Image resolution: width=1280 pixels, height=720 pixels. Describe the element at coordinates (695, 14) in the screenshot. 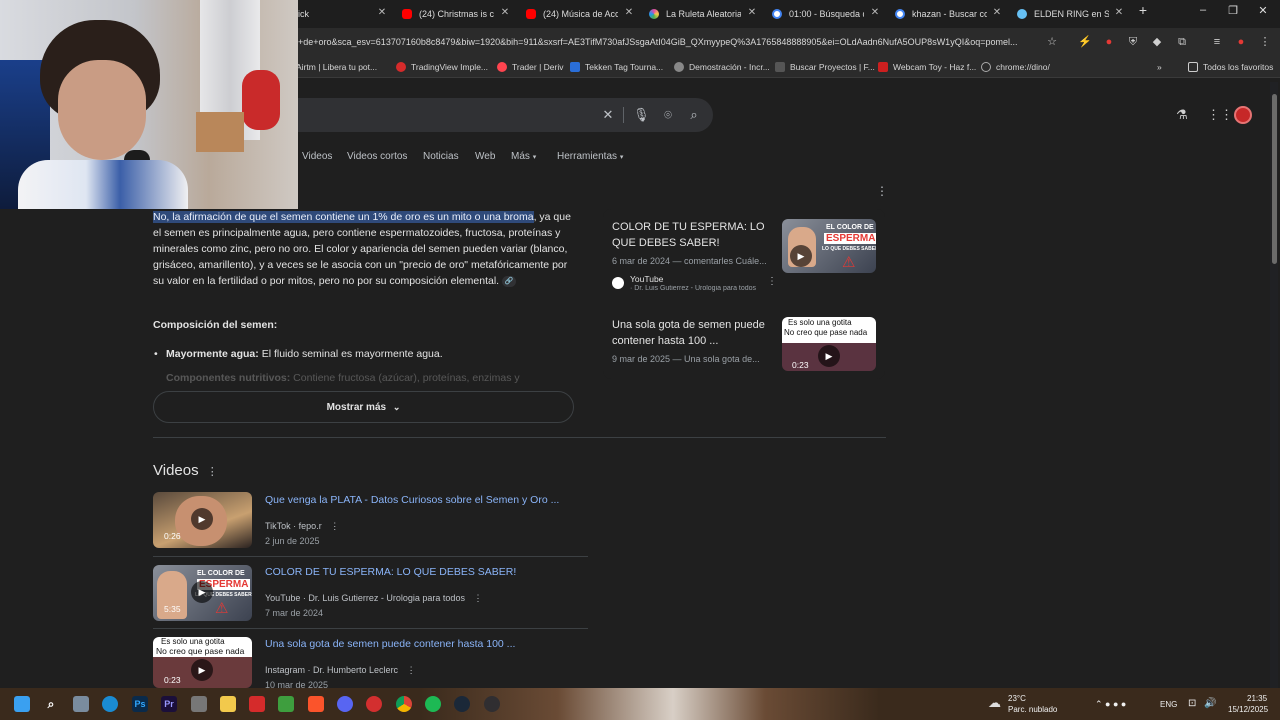

I see `tab-3: La Ruleta Aleatoria` at that location.